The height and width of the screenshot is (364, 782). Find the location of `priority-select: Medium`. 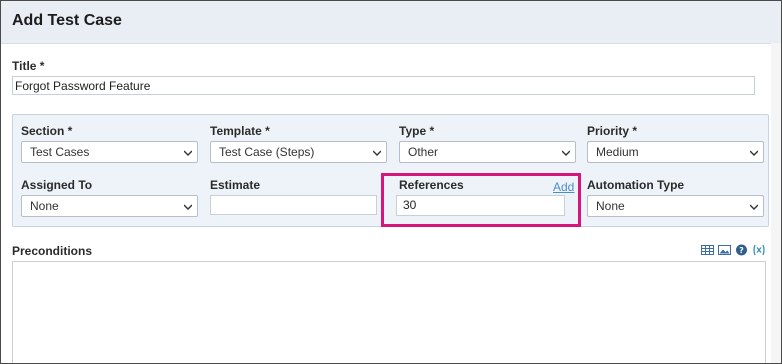

priority-select: Medium is located at coordinates (675, 152).